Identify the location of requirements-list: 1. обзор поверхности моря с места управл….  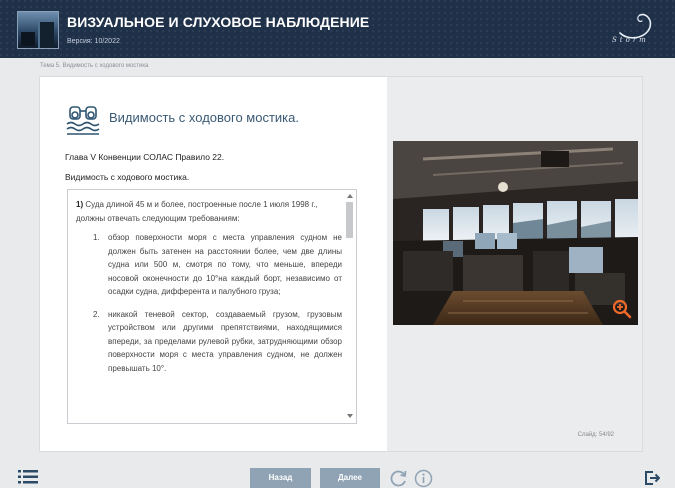
(209, 303).